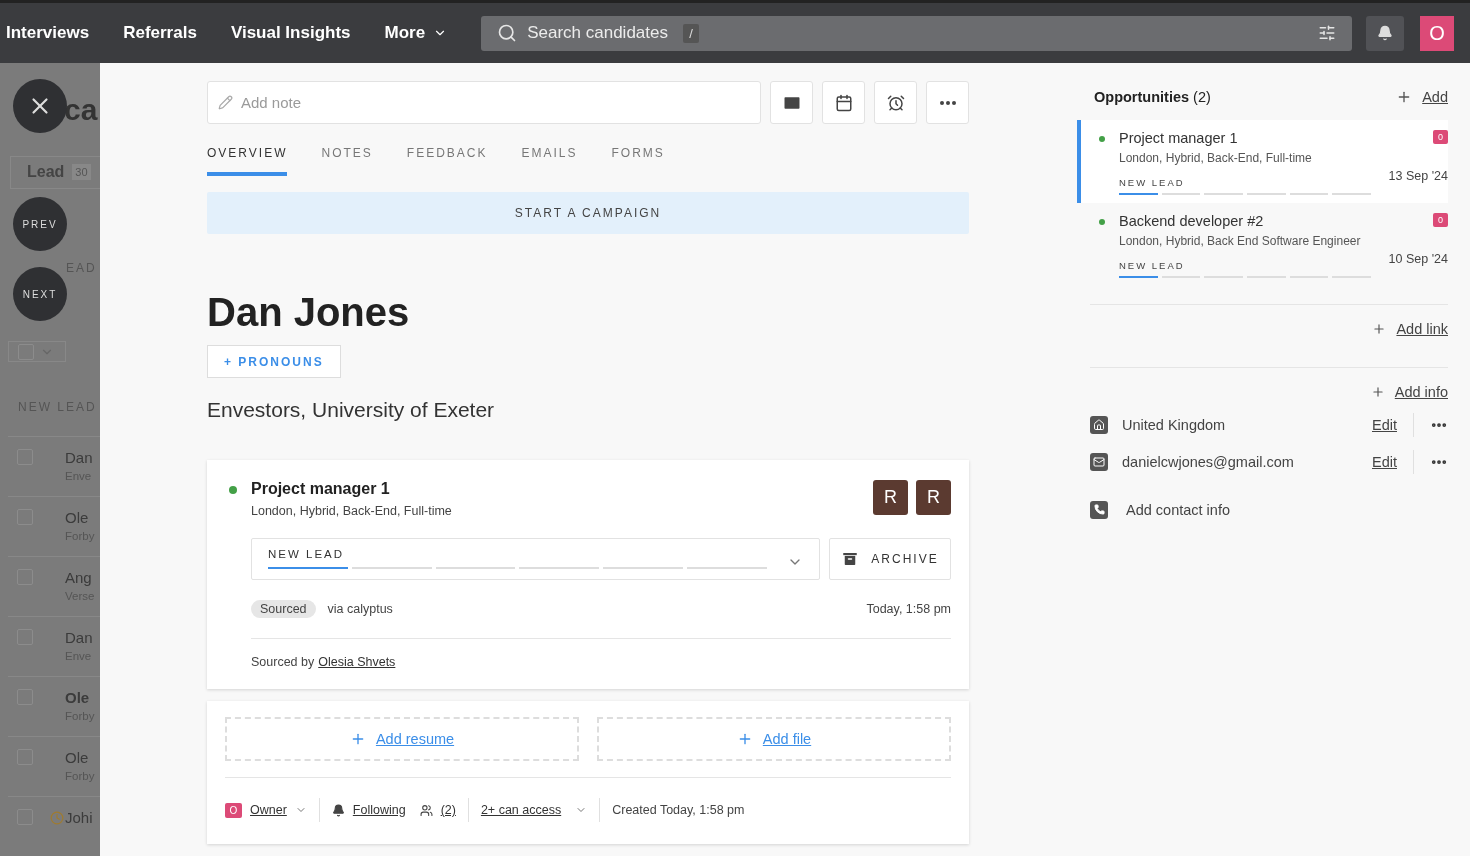 The image size is (1470, 856). What do you see at coordinates (787, 739) in the screenshot?
I see `upload-link: Add file` at bounding box center [787, 739].